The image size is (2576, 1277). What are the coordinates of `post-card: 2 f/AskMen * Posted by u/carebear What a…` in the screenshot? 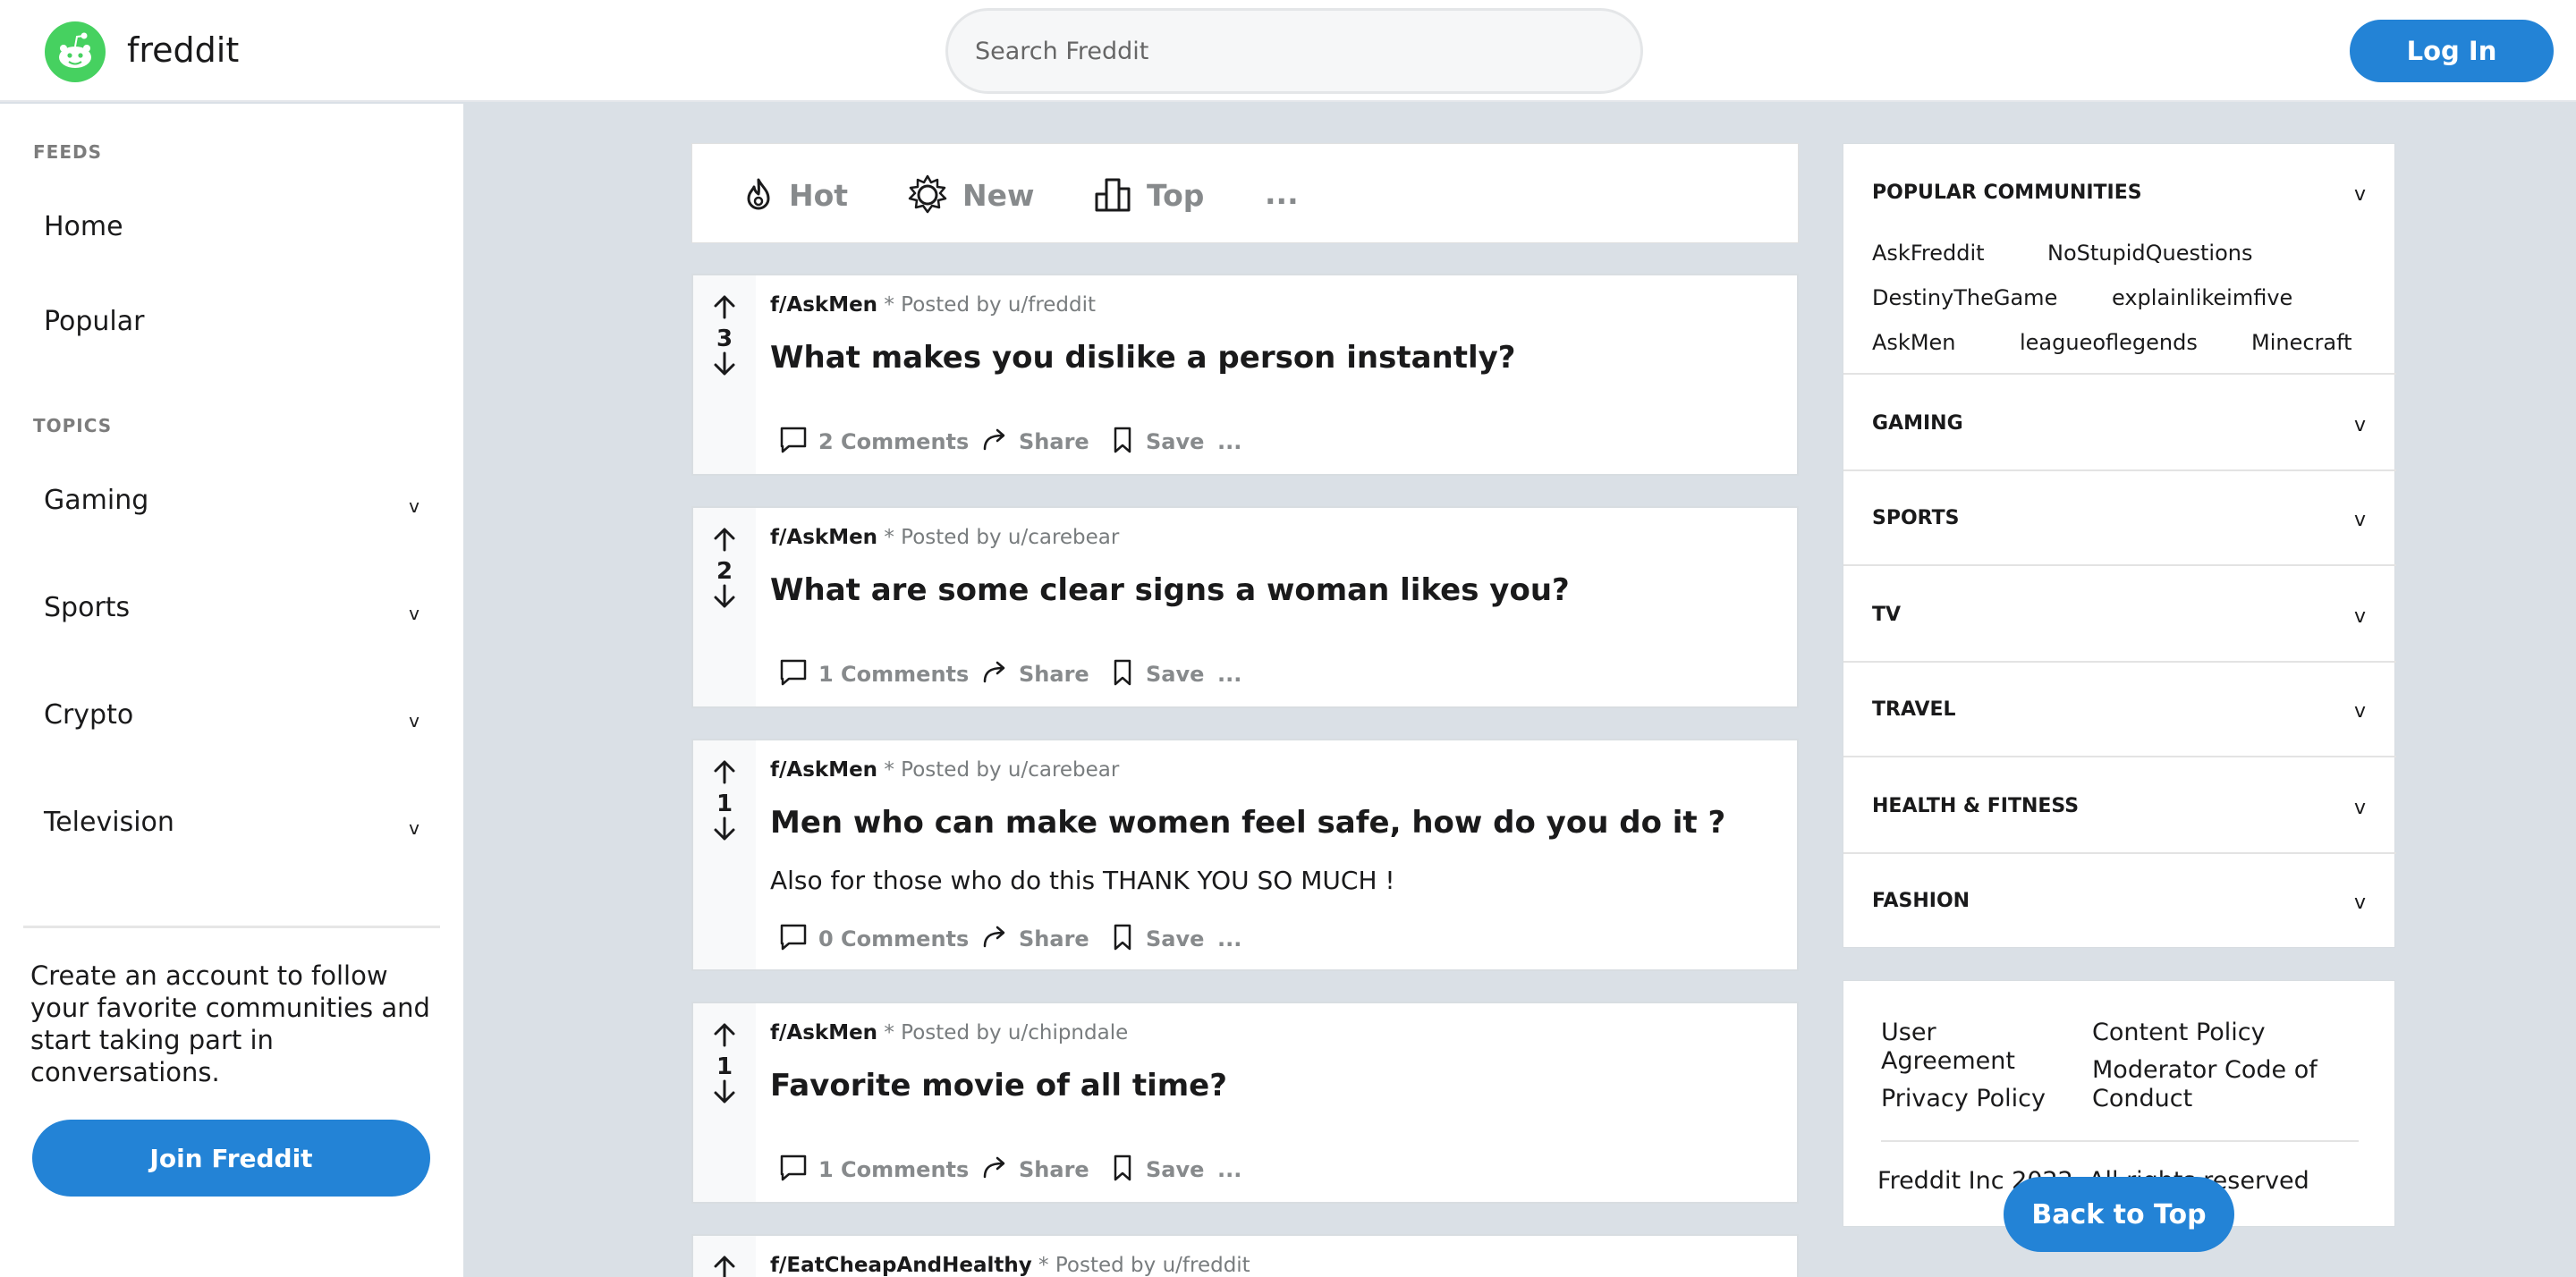 It's located at (1245, 607).